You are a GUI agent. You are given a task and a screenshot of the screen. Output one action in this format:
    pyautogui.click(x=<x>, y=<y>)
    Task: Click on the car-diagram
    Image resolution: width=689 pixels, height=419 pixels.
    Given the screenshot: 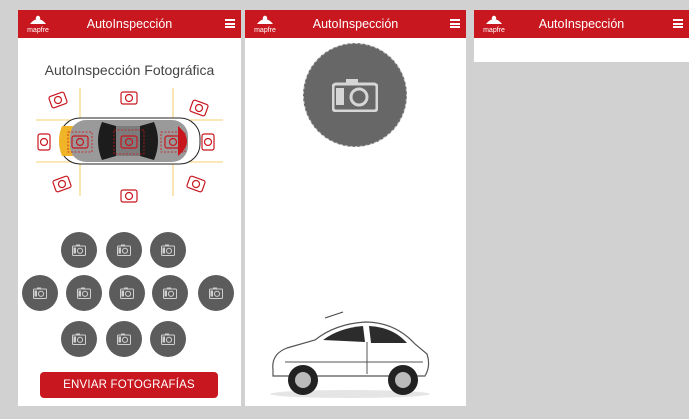 What is the action you would take?
    pyautogui.click(x=129, y=145)
    